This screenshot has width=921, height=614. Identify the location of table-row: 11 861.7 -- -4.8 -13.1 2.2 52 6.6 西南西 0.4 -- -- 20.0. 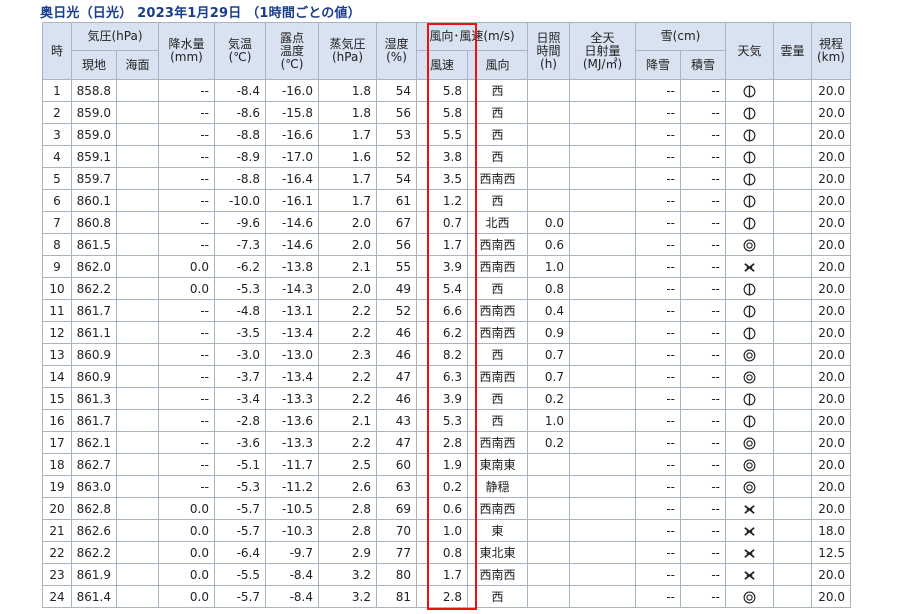
(446, 310).